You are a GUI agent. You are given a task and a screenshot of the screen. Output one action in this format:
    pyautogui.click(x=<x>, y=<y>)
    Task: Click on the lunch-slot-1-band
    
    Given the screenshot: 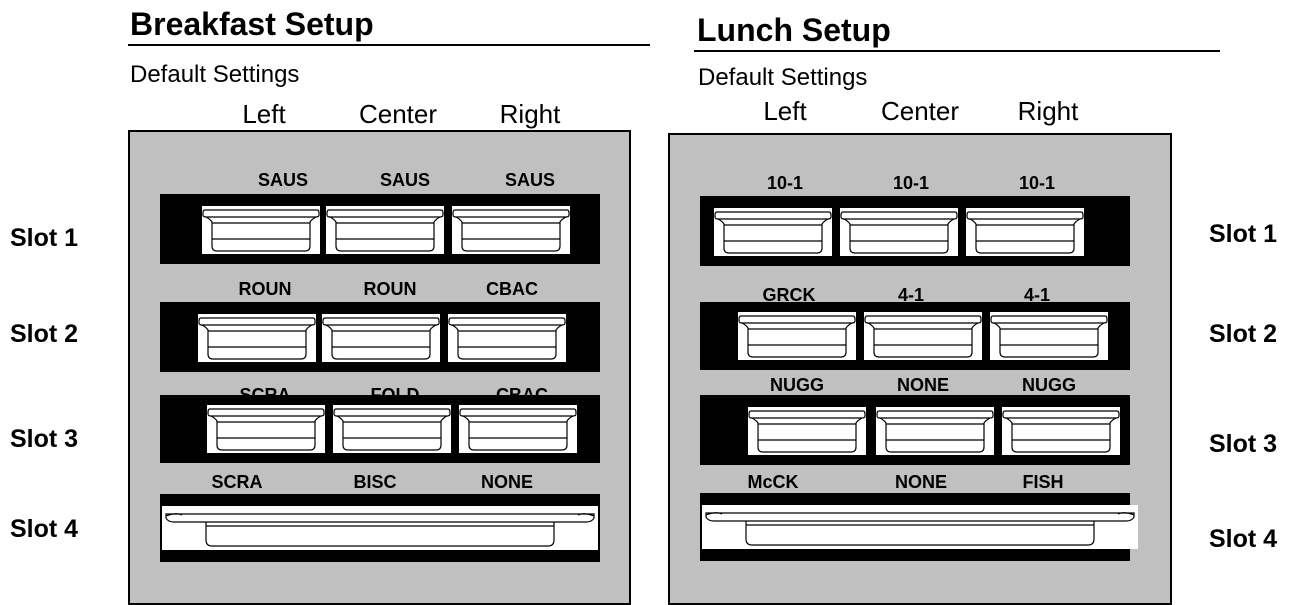 What is the action you would take?
    pyautogui.click(x=915, y=231)
    